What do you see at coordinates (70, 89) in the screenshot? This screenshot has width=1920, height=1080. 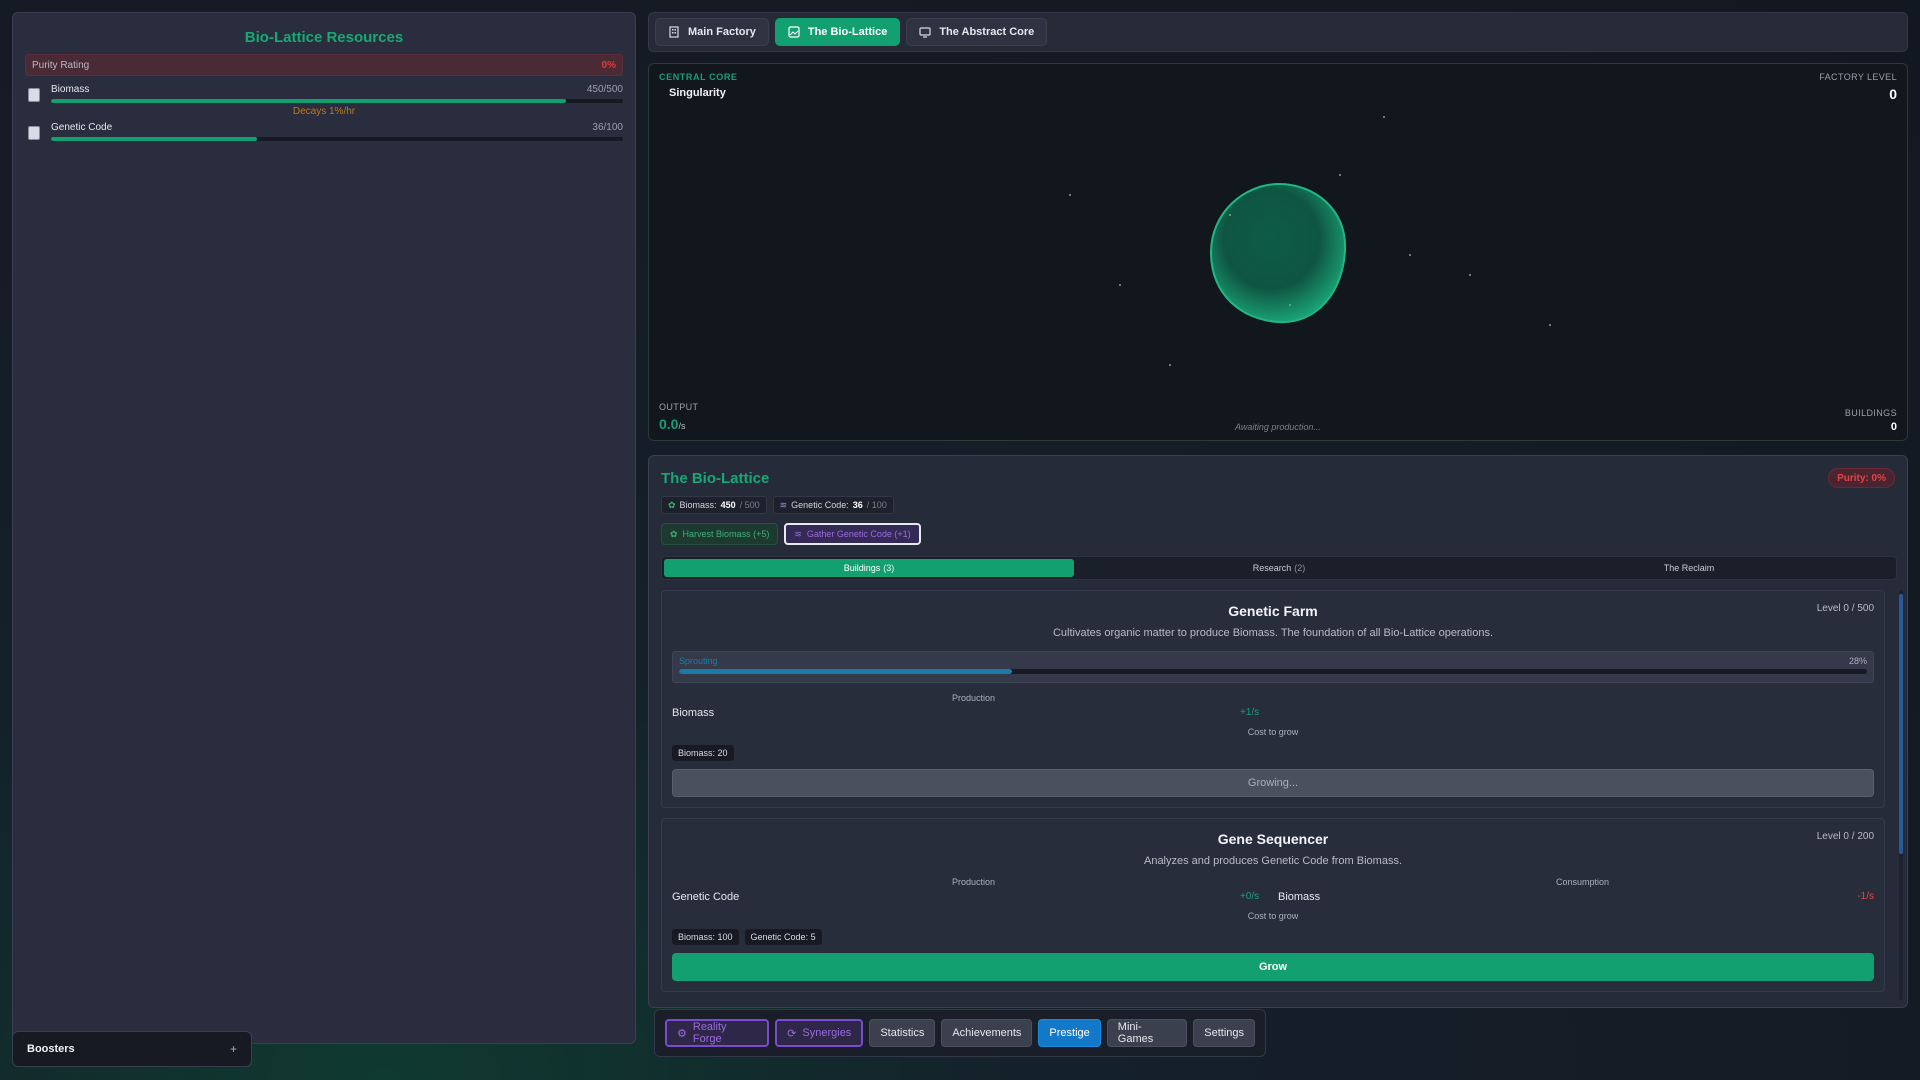 I see `resource-name: Biomass` at bounding box center [70, 89].